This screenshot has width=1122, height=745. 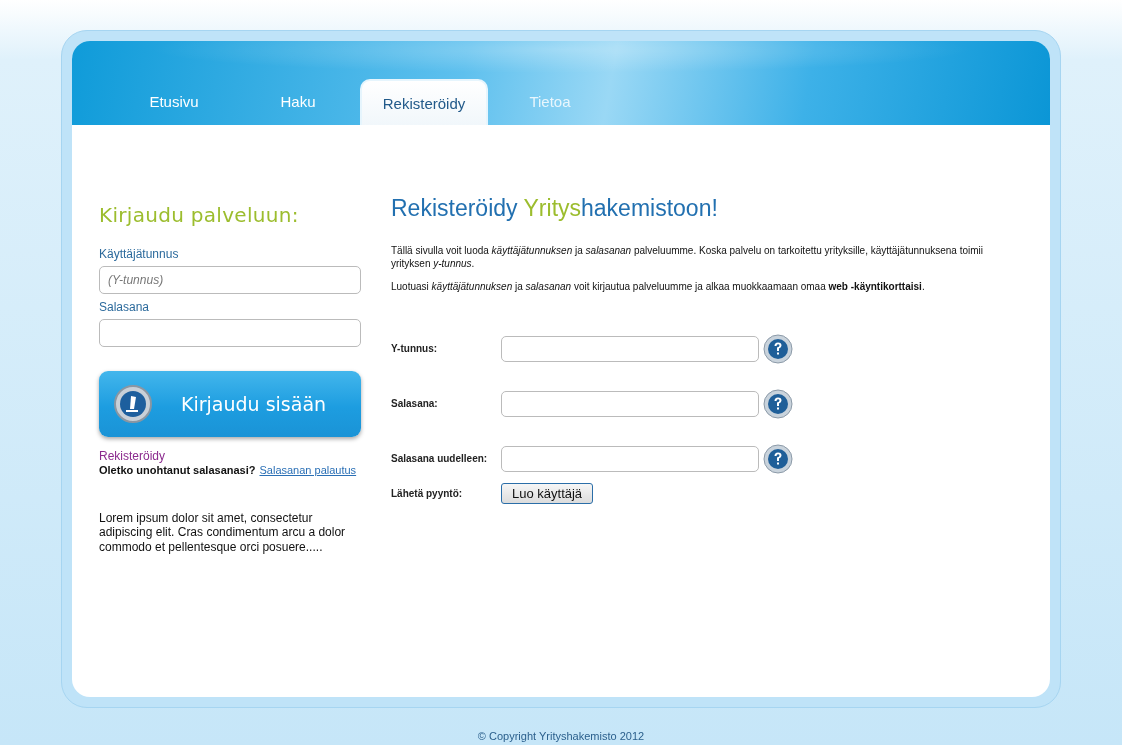 I want to click on field-label: Y-tunnus:, so click(x=415, y=348).